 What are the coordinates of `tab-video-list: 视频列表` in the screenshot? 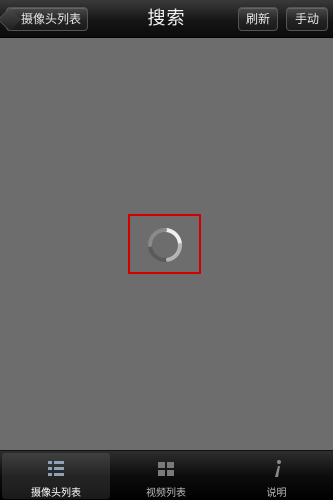 It's located at (166, 476).